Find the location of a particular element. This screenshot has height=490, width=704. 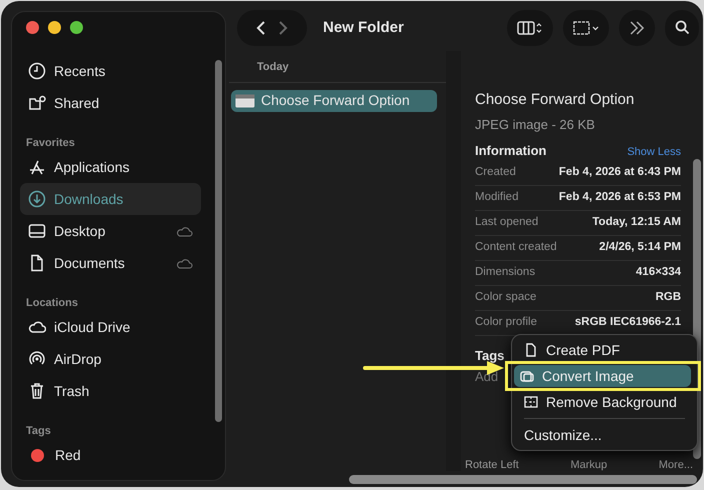

sidebar-item: Downloads is located at coordinates (110, 199).